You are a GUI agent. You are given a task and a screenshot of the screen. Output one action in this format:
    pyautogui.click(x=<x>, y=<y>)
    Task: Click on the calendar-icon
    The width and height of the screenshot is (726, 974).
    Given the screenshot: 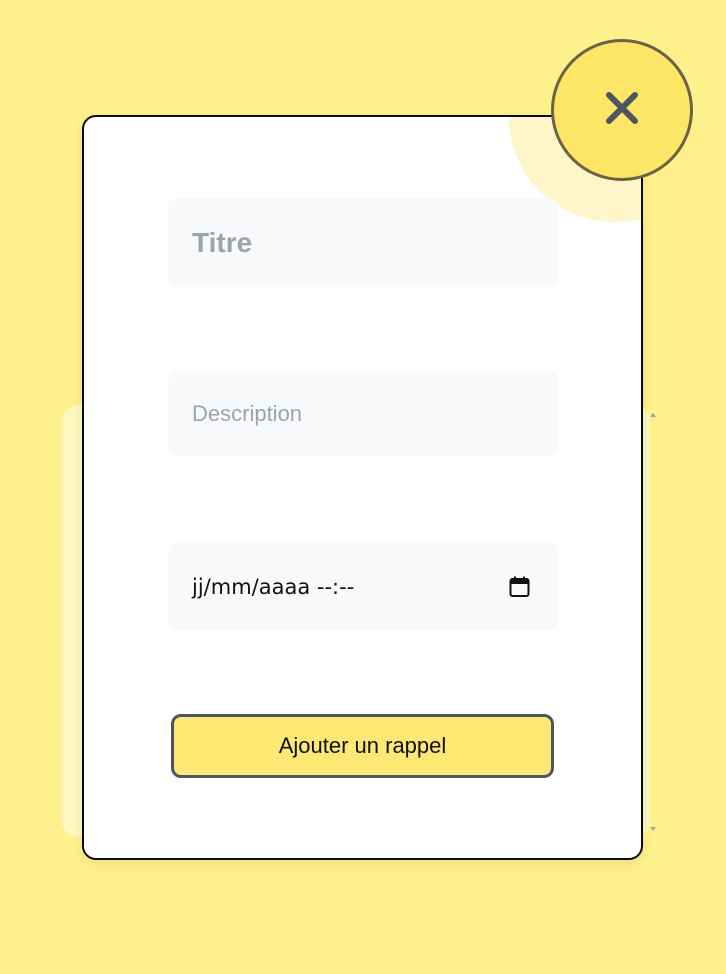 What is the action you would take?
    pyautogui.click(x=519, y=587)
    